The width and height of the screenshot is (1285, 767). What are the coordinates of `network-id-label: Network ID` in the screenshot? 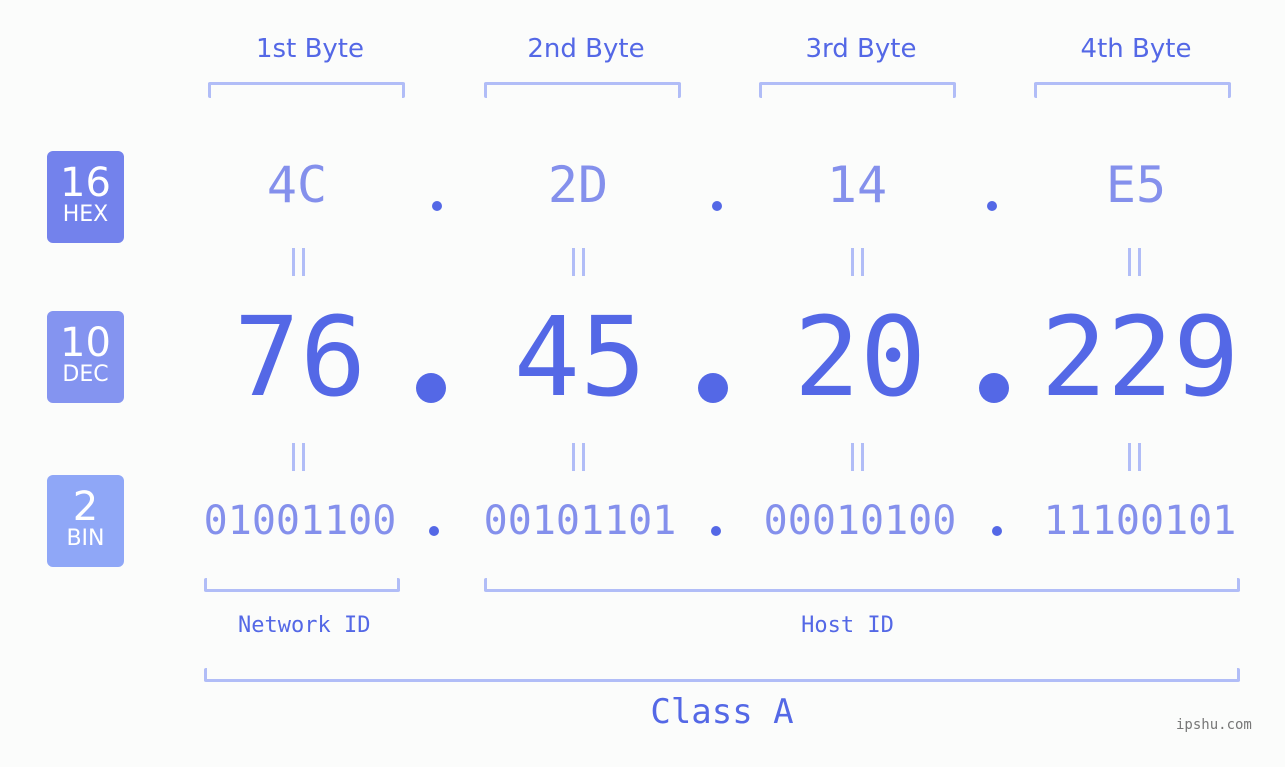 It's located at (304, 625).